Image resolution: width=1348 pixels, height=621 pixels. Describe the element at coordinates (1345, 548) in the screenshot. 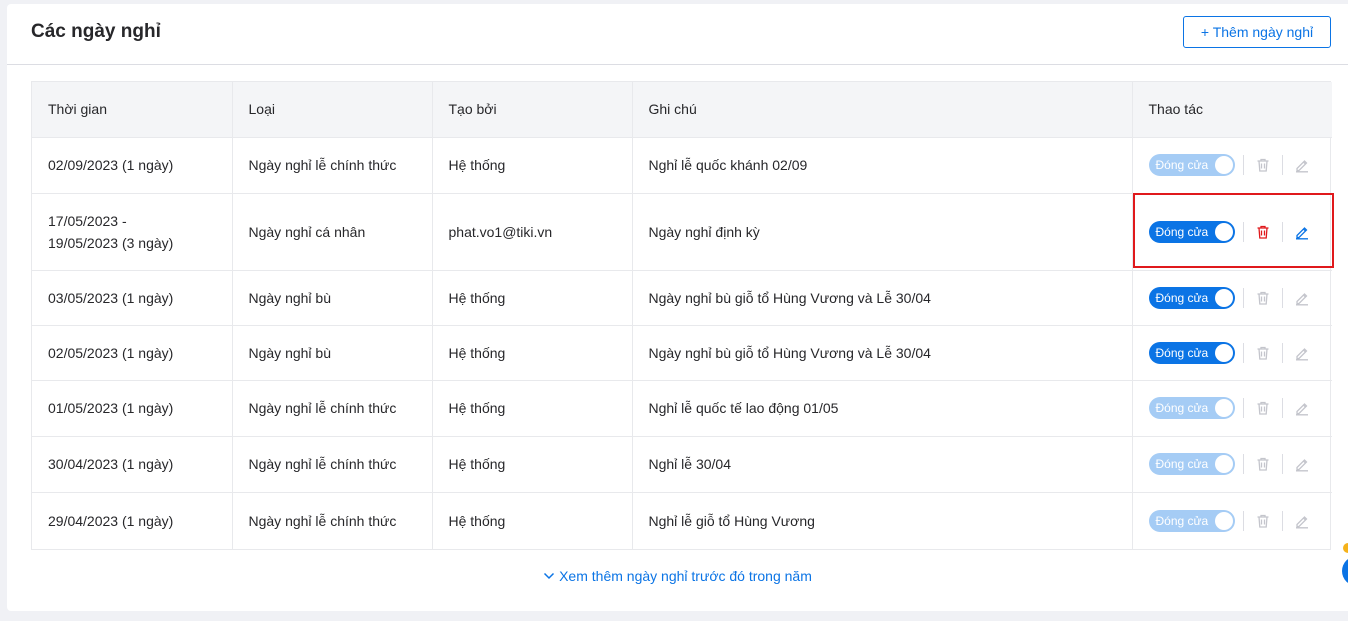

I see `notification-dot` at that location.